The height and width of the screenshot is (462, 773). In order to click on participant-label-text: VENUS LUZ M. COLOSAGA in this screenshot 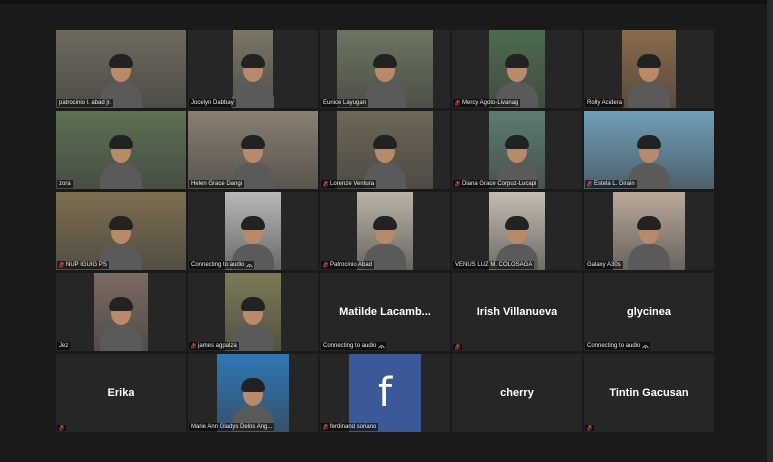, I will do `click(494, 265)`.